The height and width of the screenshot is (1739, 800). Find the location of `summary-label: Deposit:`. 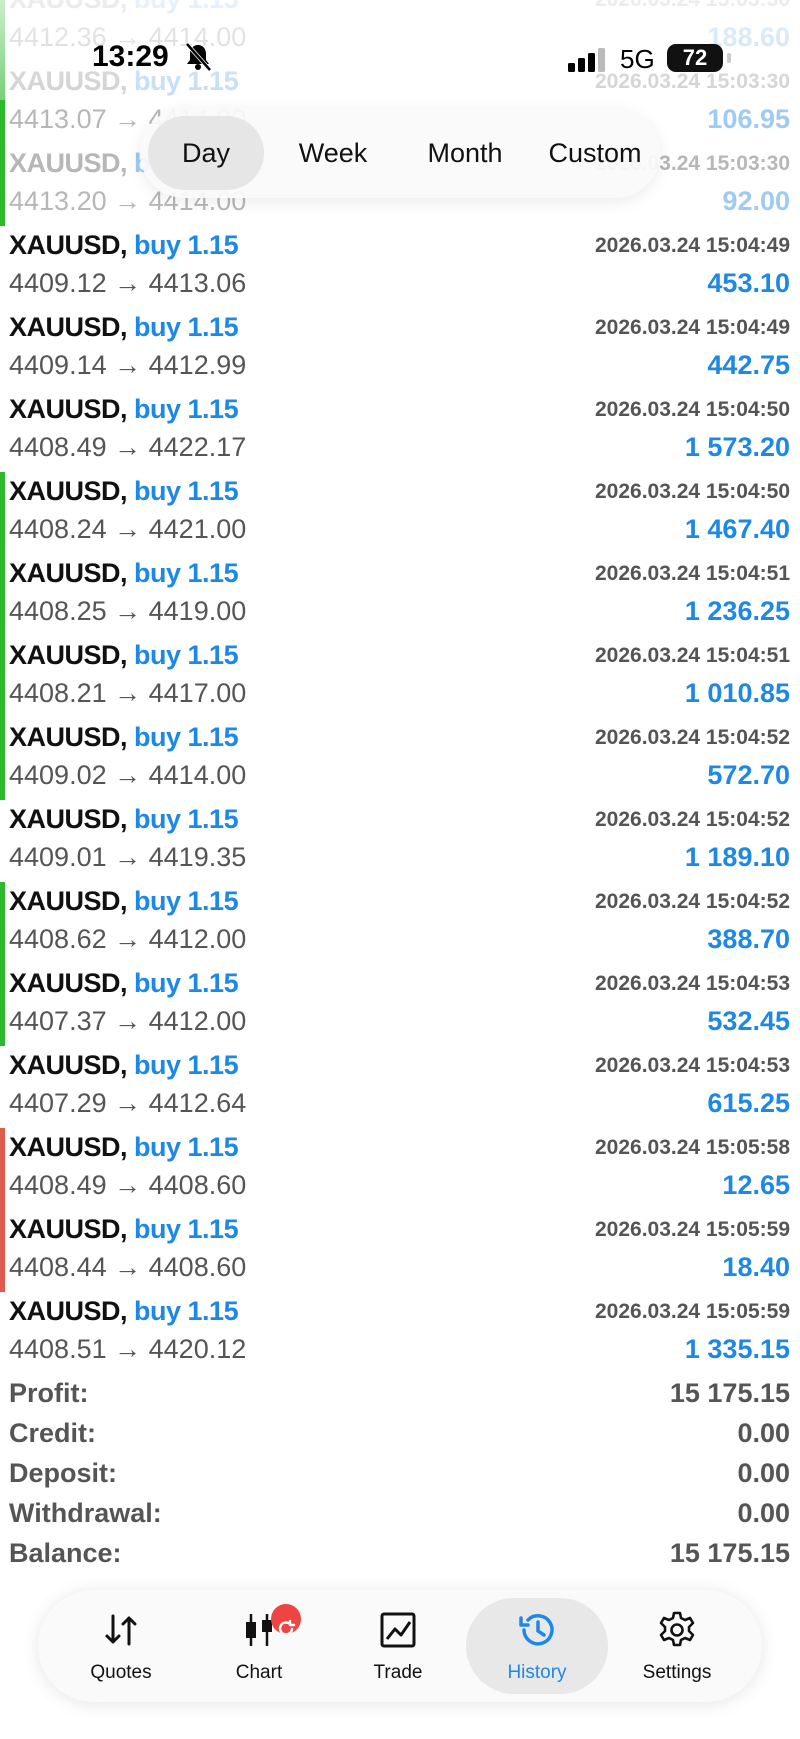

summary-label: Deposit: is located at coordinates (63, 1473).